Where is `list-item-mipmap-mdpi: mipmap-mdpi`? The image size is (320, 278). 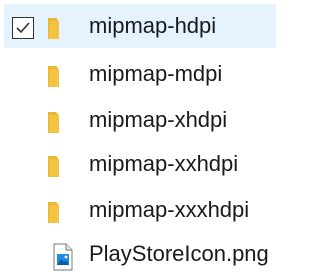 list-item-mipmap-mdpi: mipmap-mdpi is located at coordinates (149, 74).